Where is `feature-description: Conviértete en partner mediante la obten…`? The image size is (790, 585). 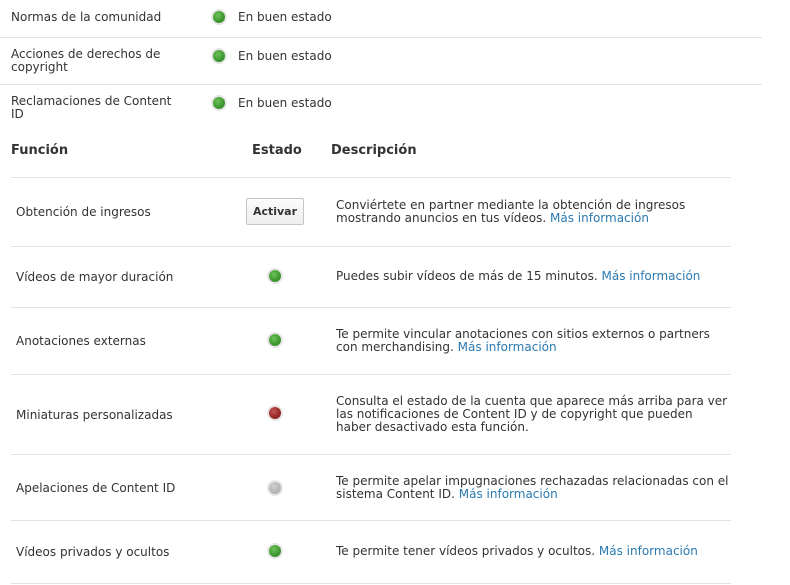
feature-description: Conviértete en partner mediante la obten… is located at coordinates (533, 212).